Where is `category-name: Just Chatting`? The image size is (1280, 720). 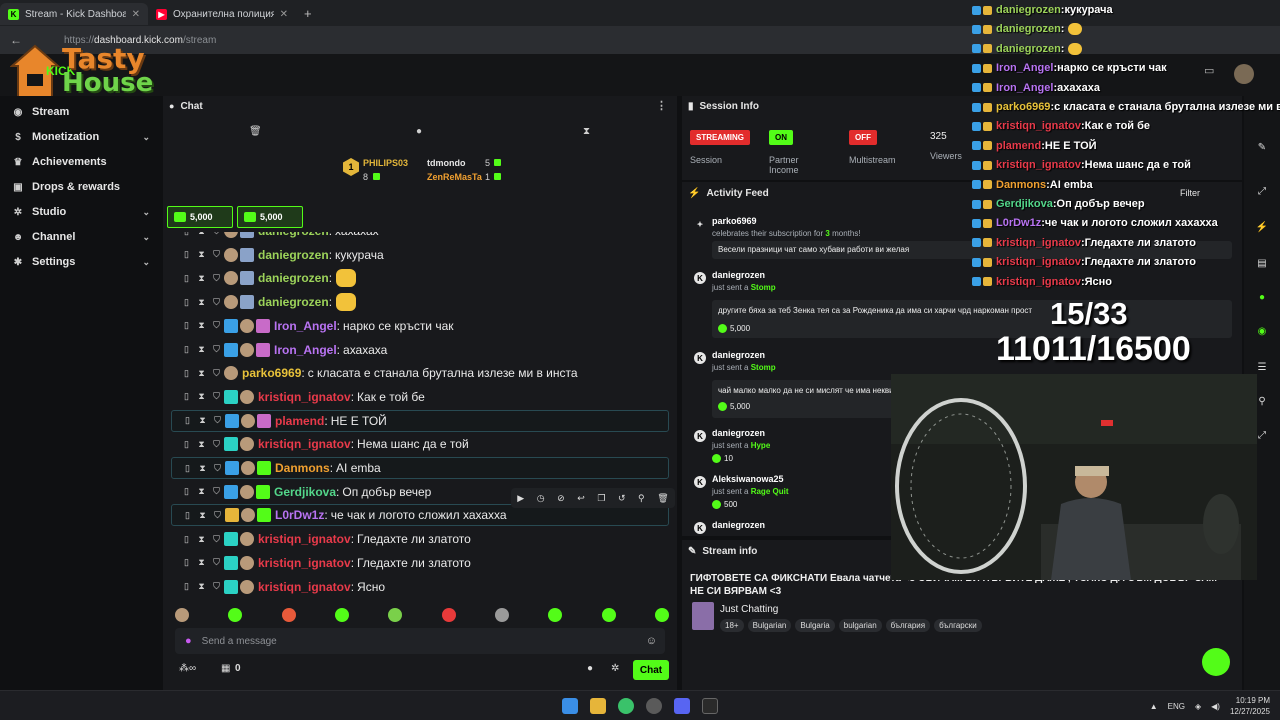
category-name: Just Chatting is located at coordinates (749, 609).